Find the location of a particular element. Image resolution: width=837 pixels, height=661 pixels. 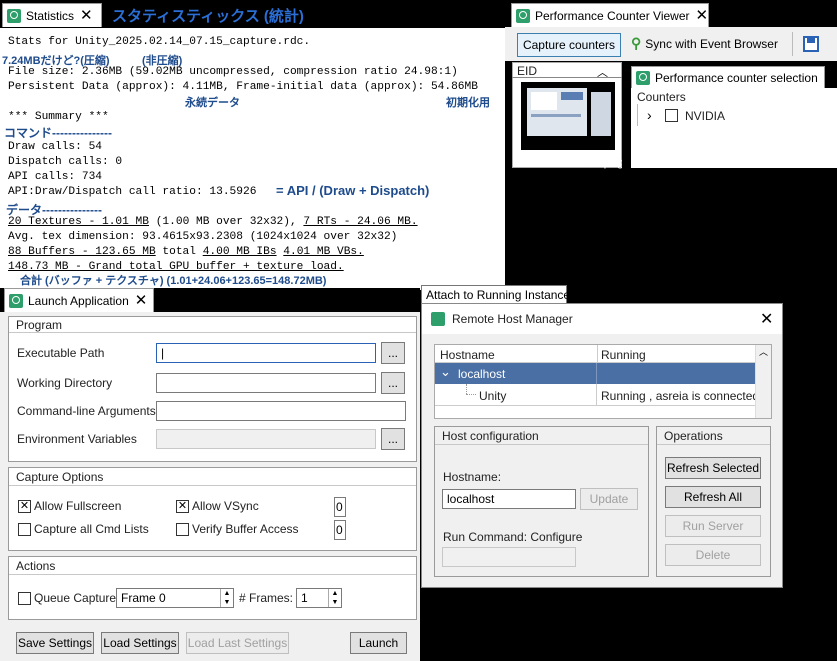

dialog-title: Remote Host Manager is located at coordinates (512, 319).